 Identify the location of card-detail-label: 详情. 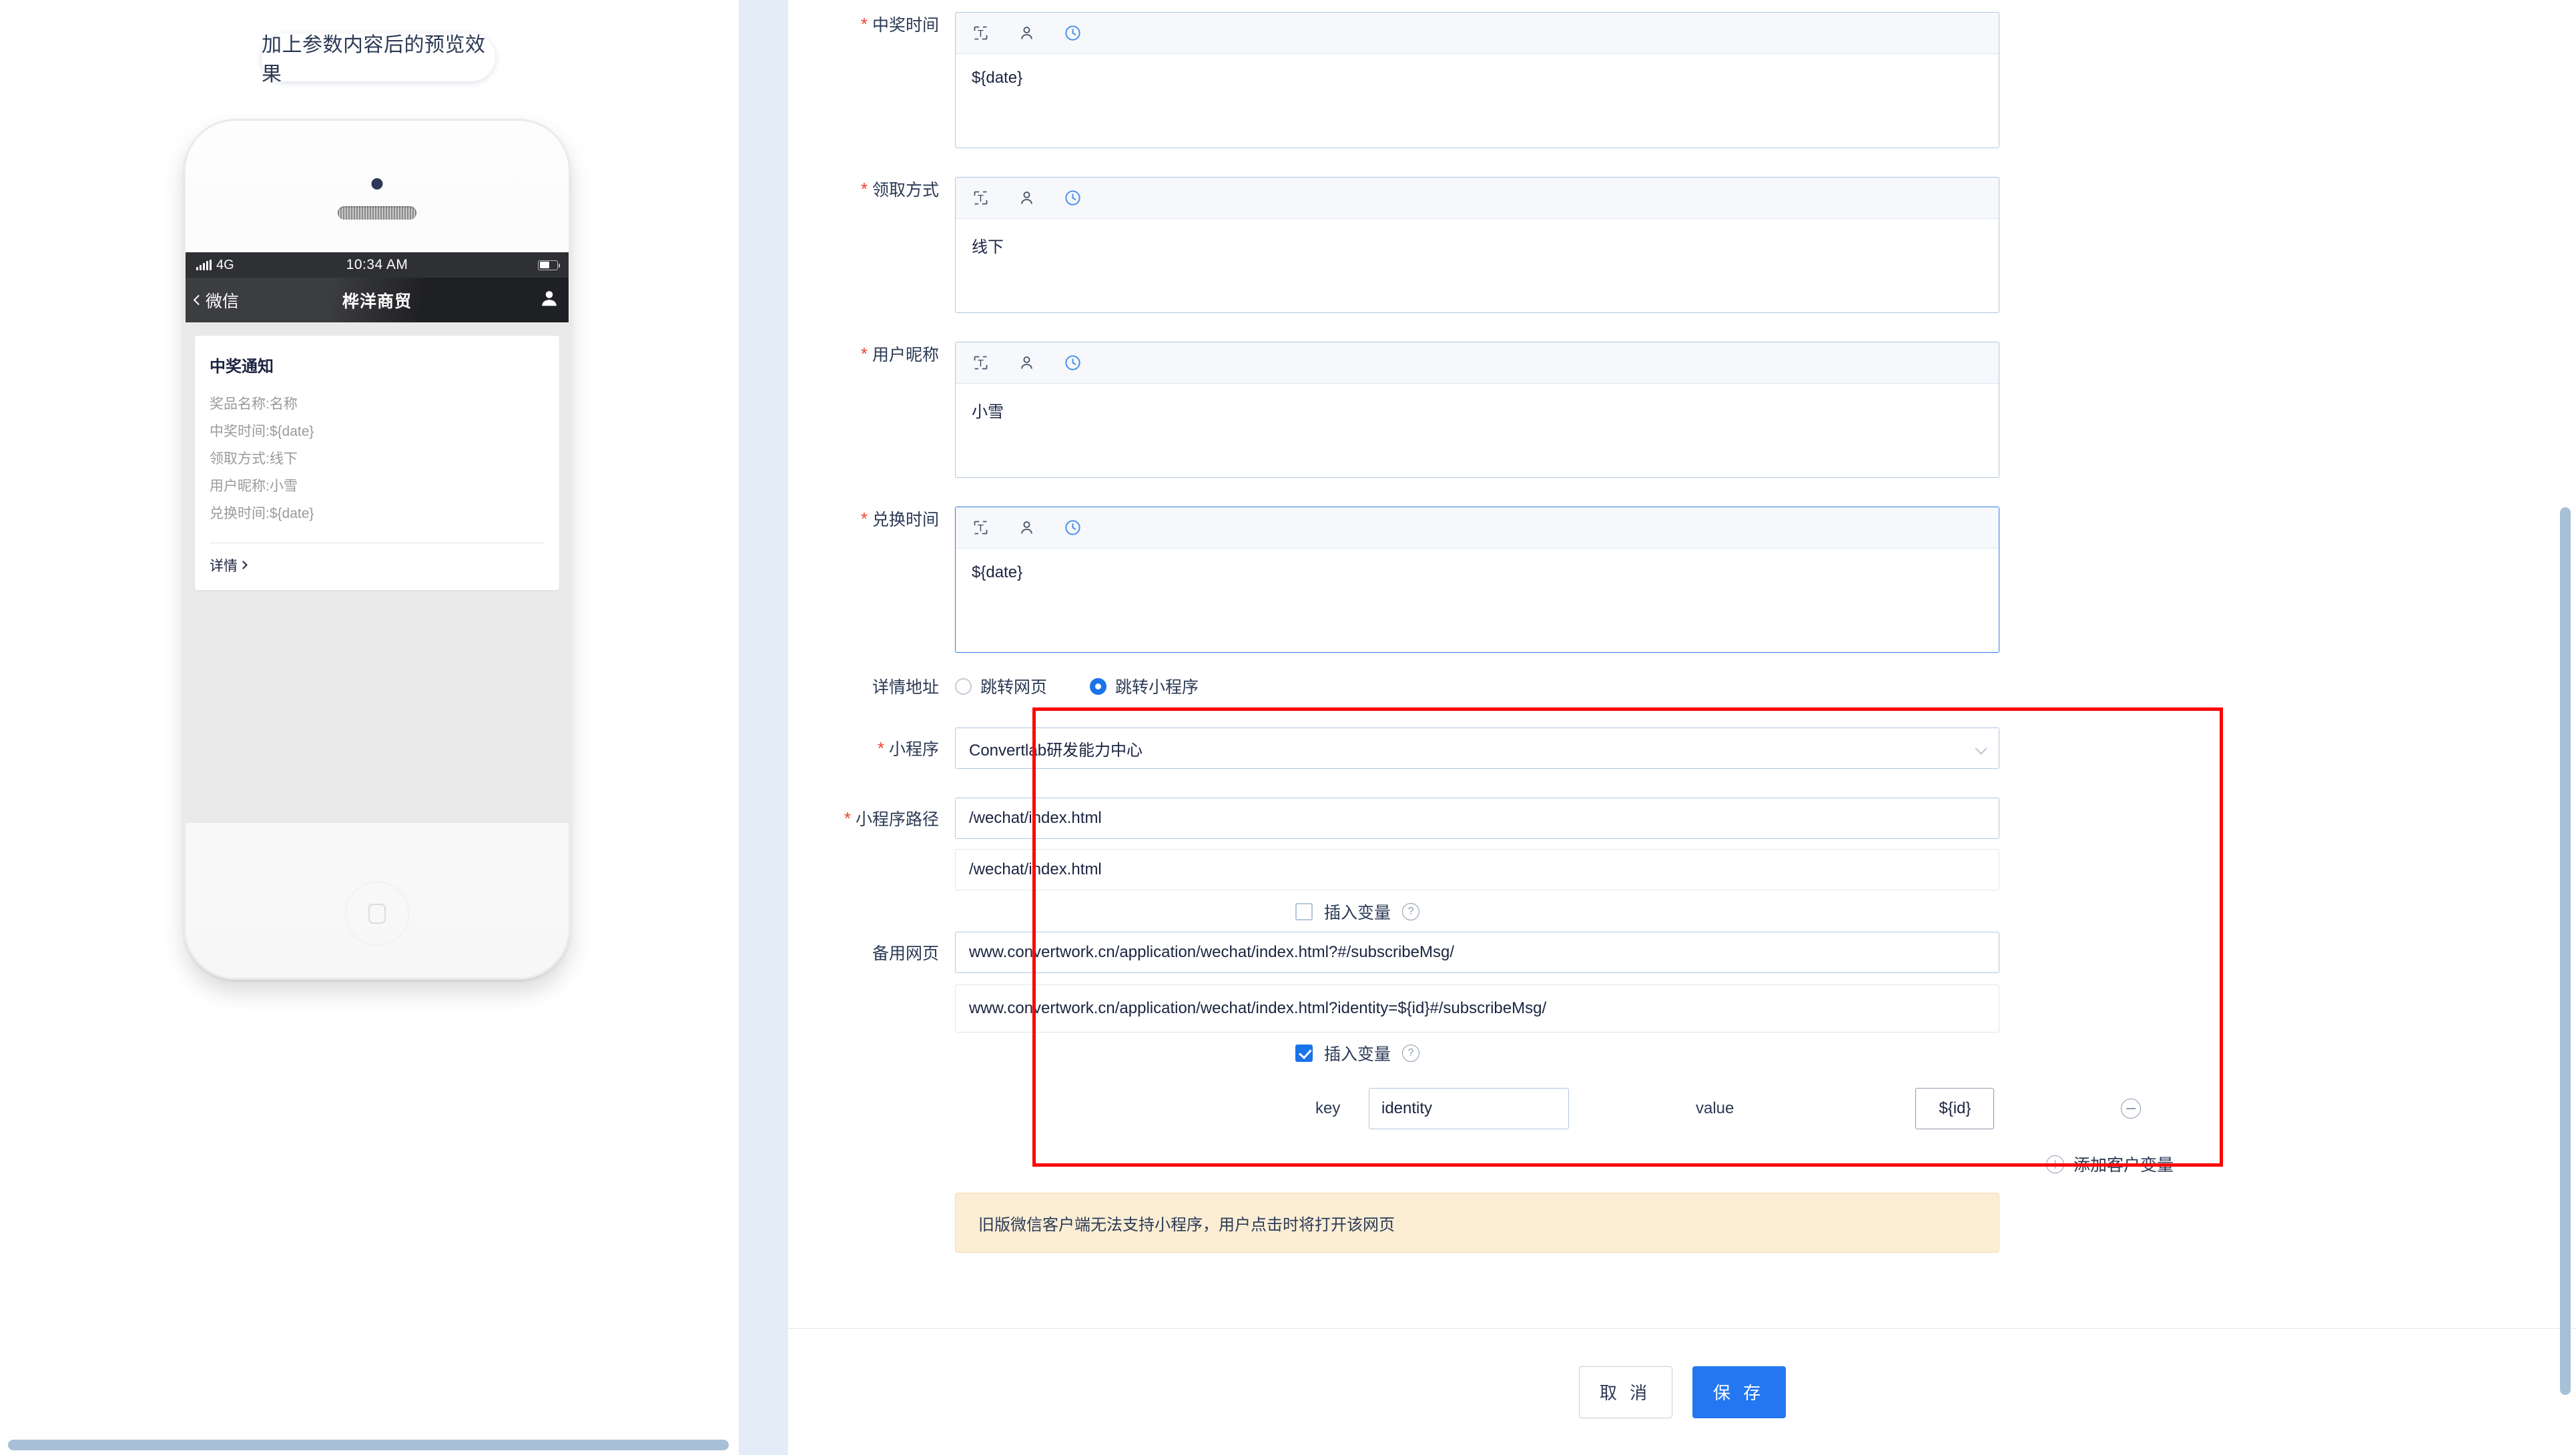
(224, 566).